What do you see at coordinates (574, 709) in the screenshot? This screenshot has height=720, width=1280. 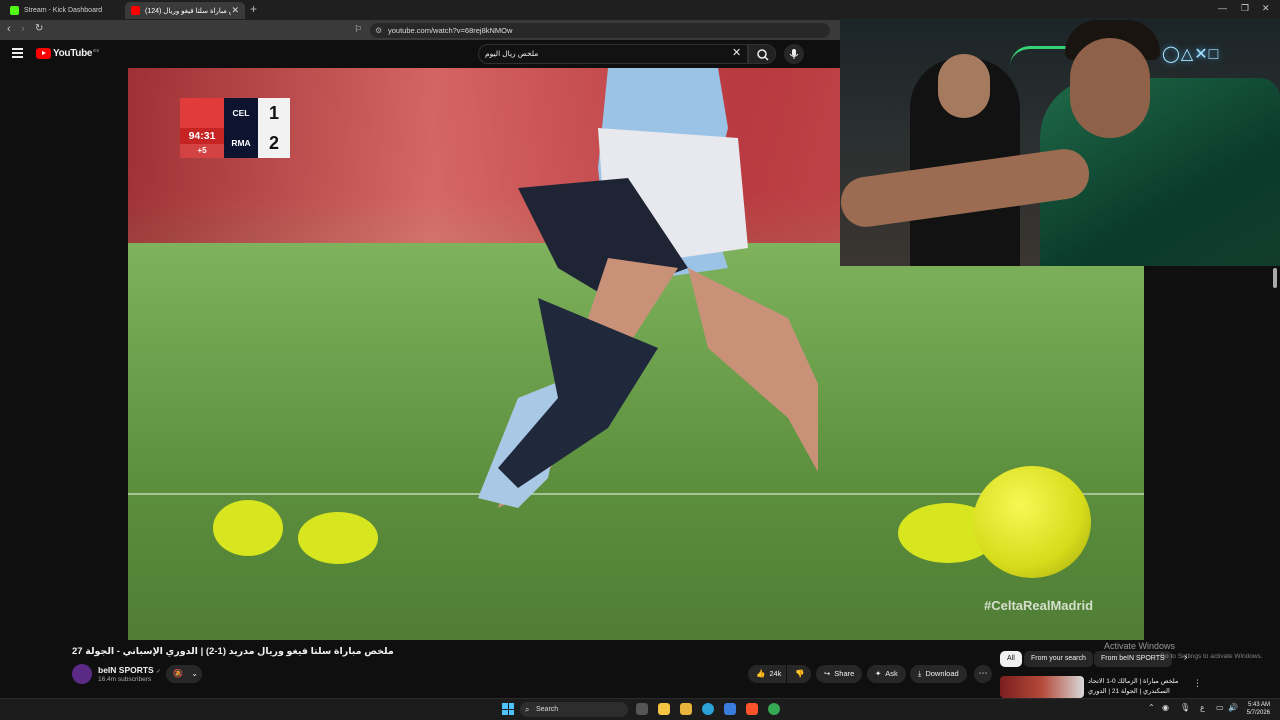 I see `taskbar-search-box: ⌕ Search` at bounding box center [574, 709].